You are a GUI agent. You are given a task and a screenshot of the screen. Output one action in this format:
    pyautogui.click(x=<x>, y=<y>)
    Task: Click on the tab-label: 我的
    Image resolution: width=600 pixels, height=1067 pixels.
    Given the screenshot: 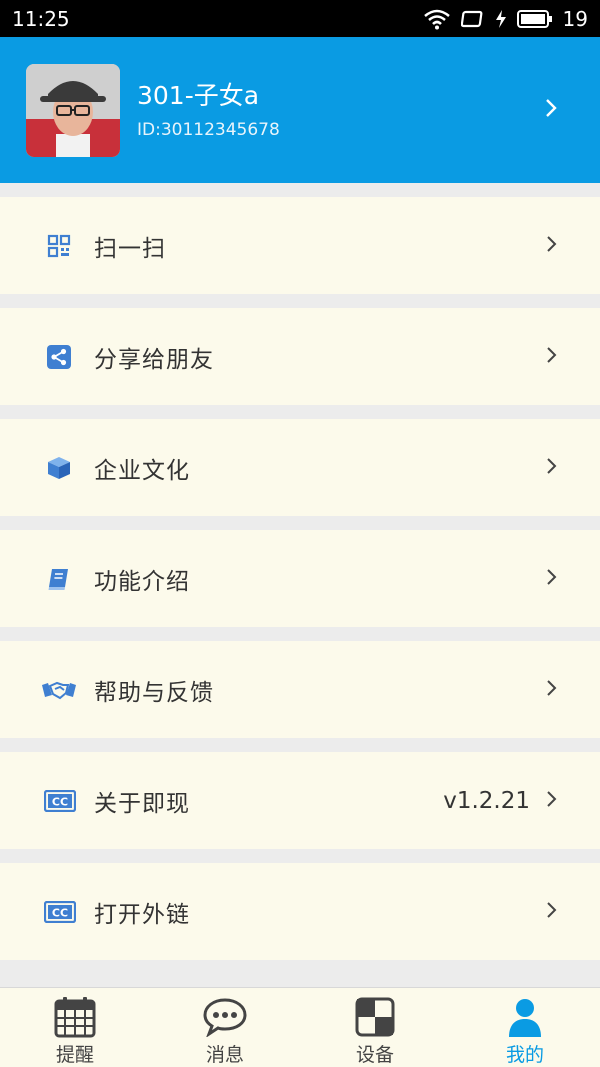 What is the action you would take?
    pyautogui.click(x=524, y=1055)
    